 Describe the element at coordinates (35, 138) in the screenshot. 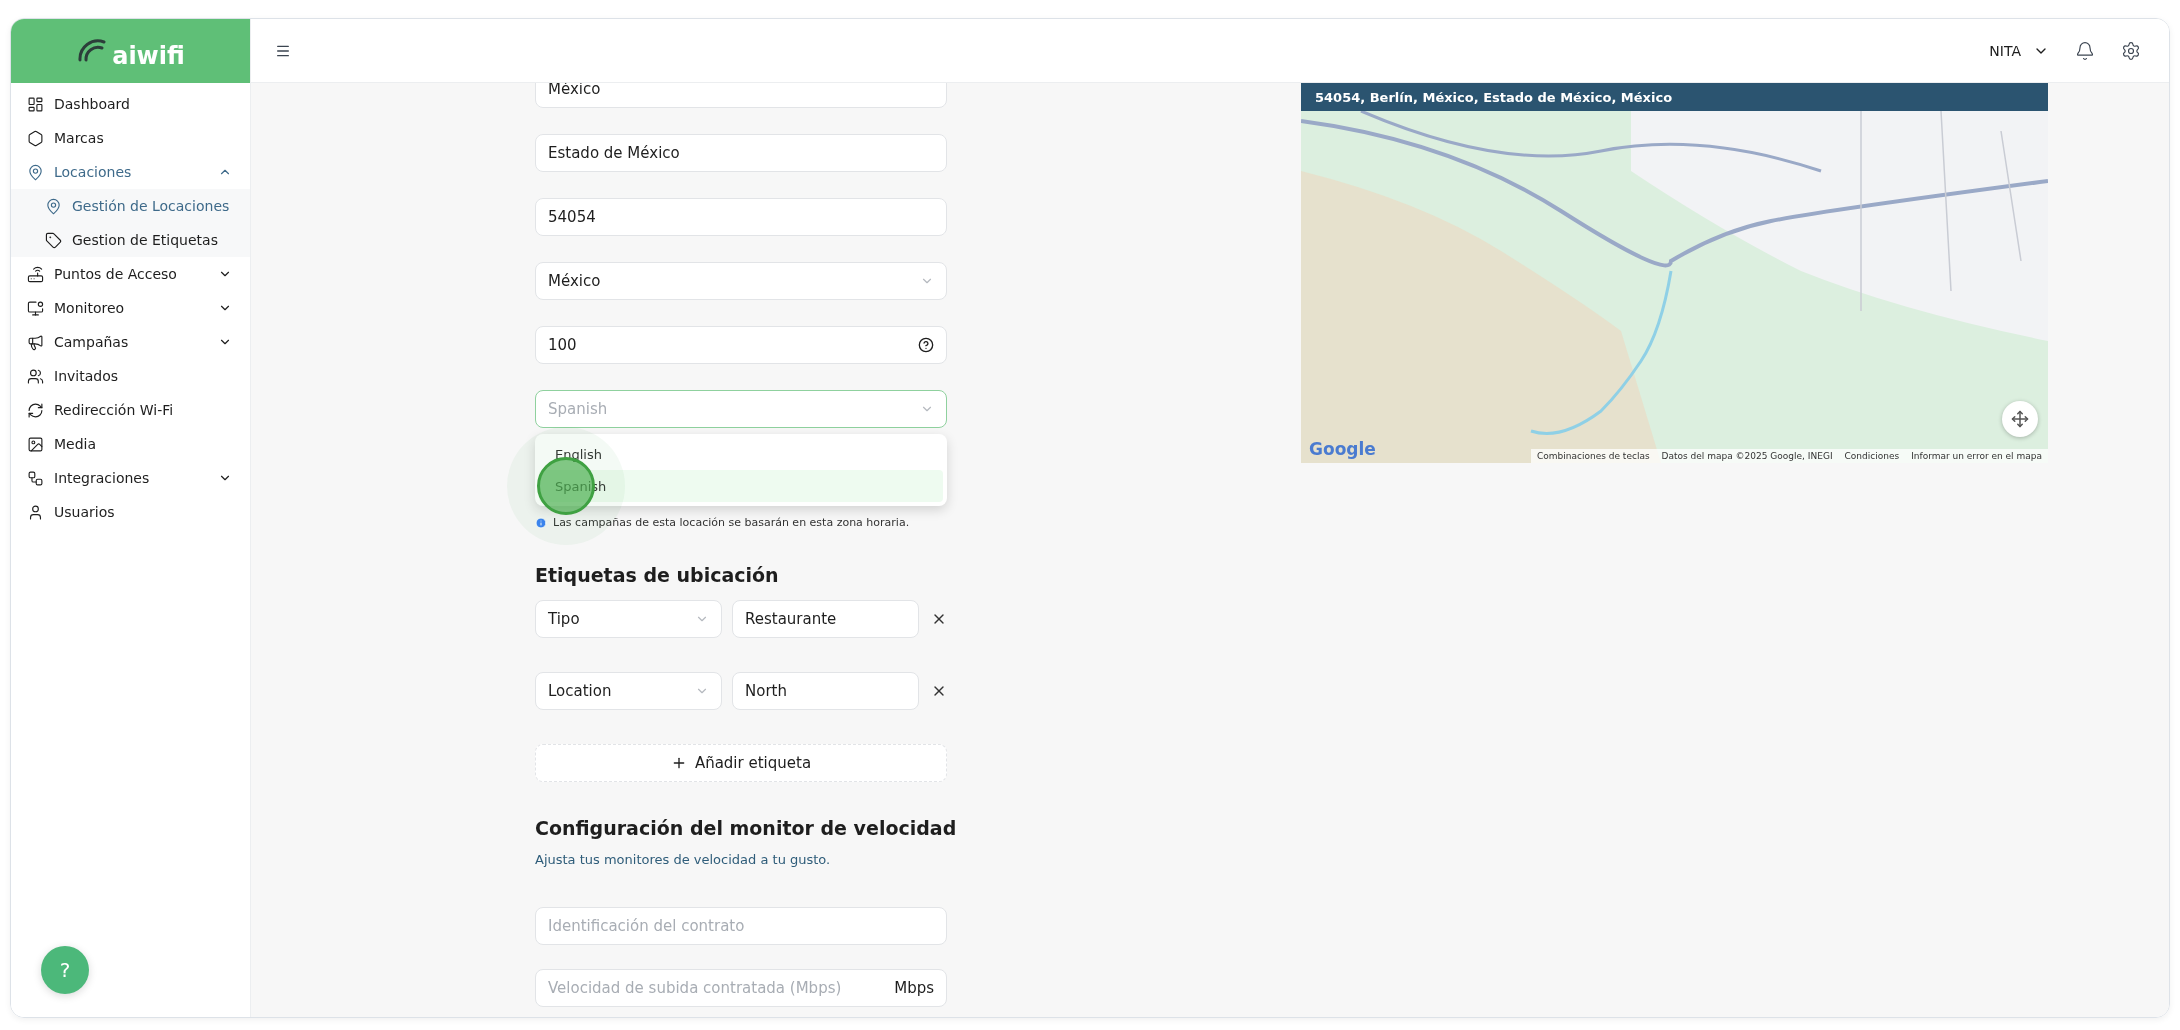

I see `hexagon-icon` at that location.